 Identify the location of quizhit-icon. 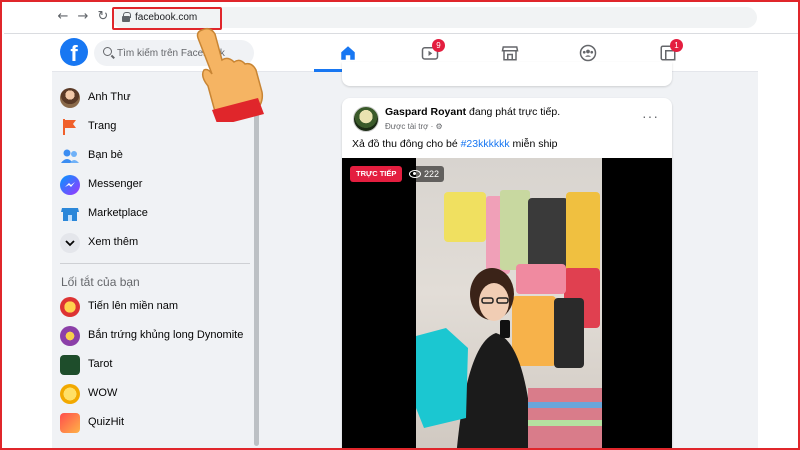
(70, 423).